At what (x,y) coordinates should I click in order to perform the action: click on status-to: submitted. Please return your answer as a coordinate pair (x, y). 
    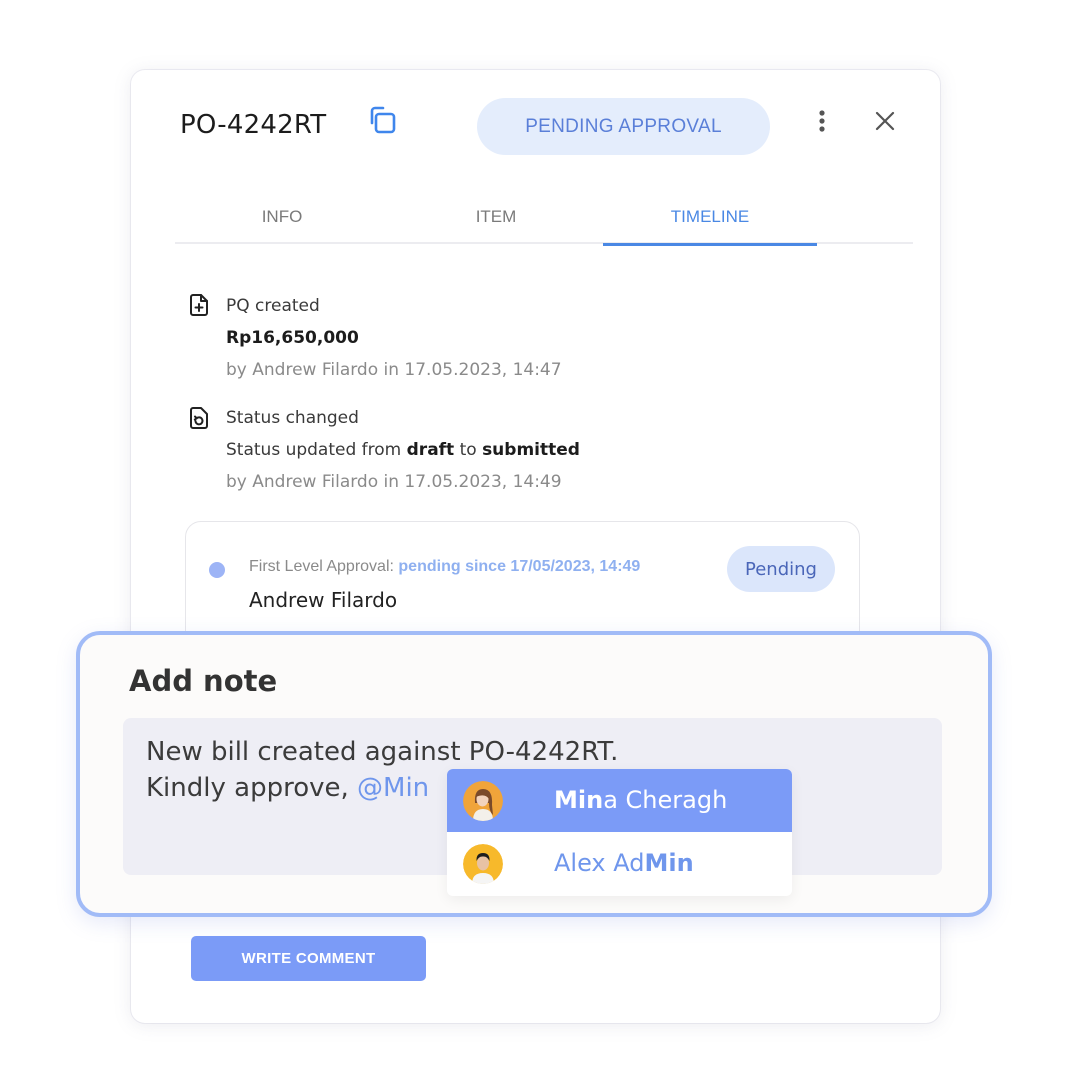
    Looking at the image, I should click on (531, 450).